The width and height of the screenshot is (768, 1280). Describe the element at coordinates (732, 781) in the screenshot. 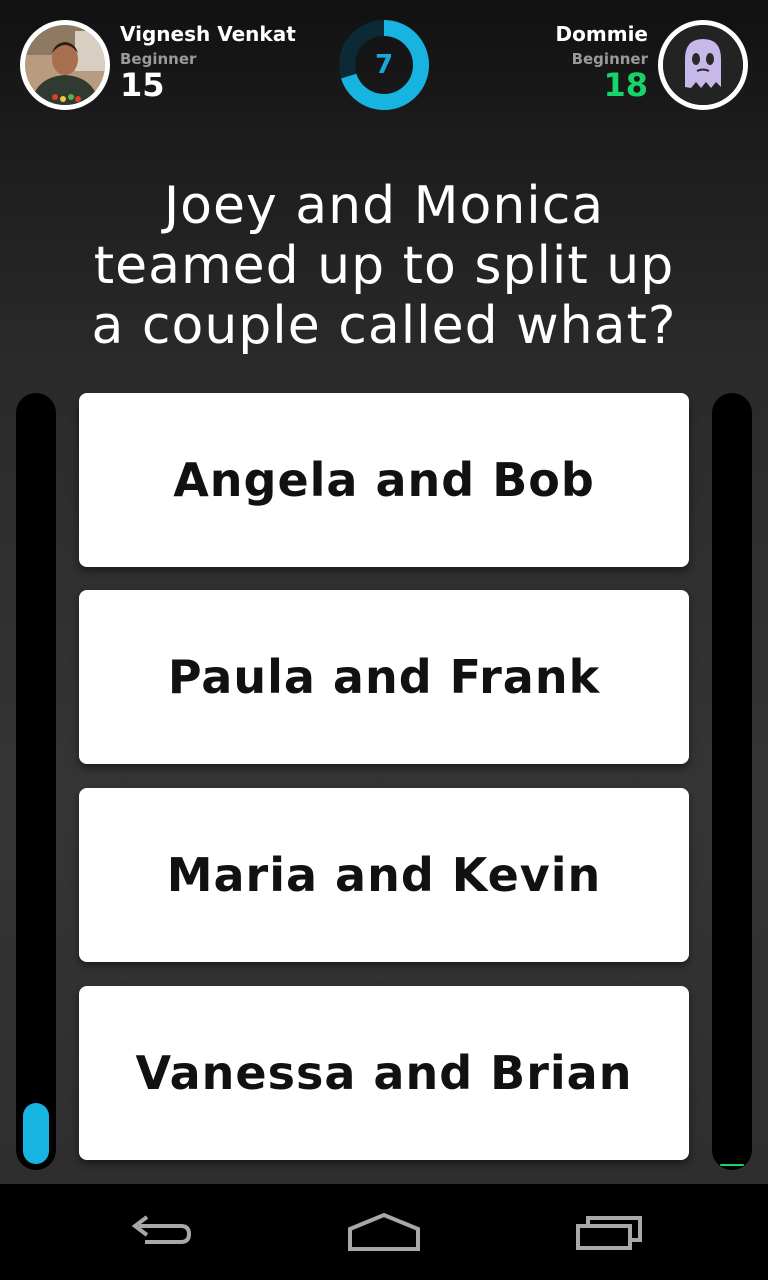

I see `player-right-time-bar` at that location.